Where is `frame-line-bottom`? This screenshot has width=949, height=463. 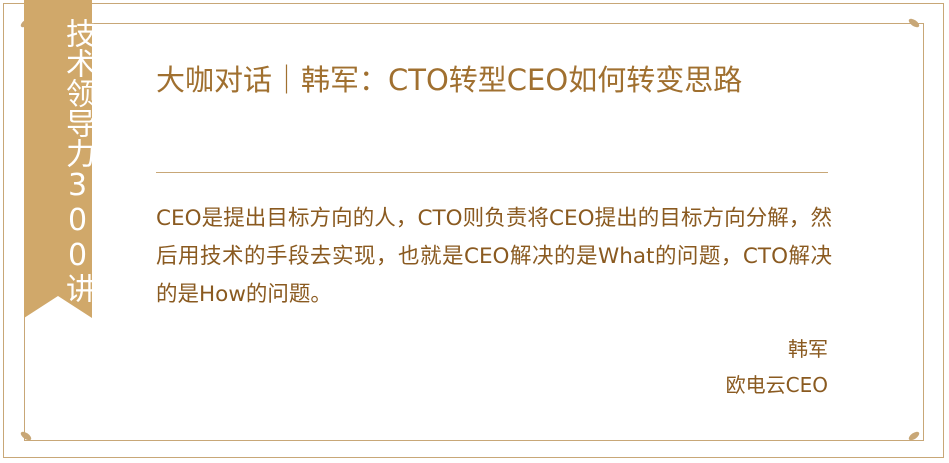 frame-line-bottom is located at coordinates (474, 440).